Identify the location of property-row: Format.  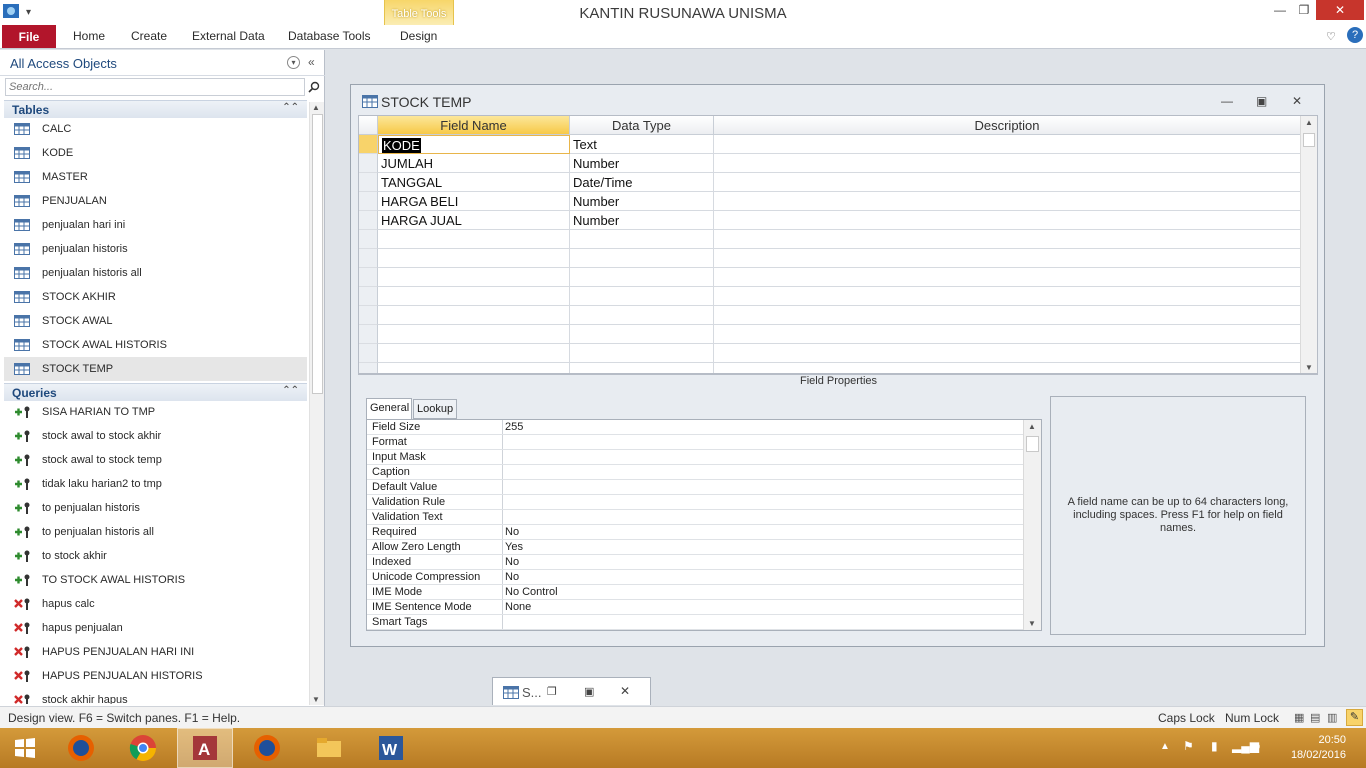
(695, 442).